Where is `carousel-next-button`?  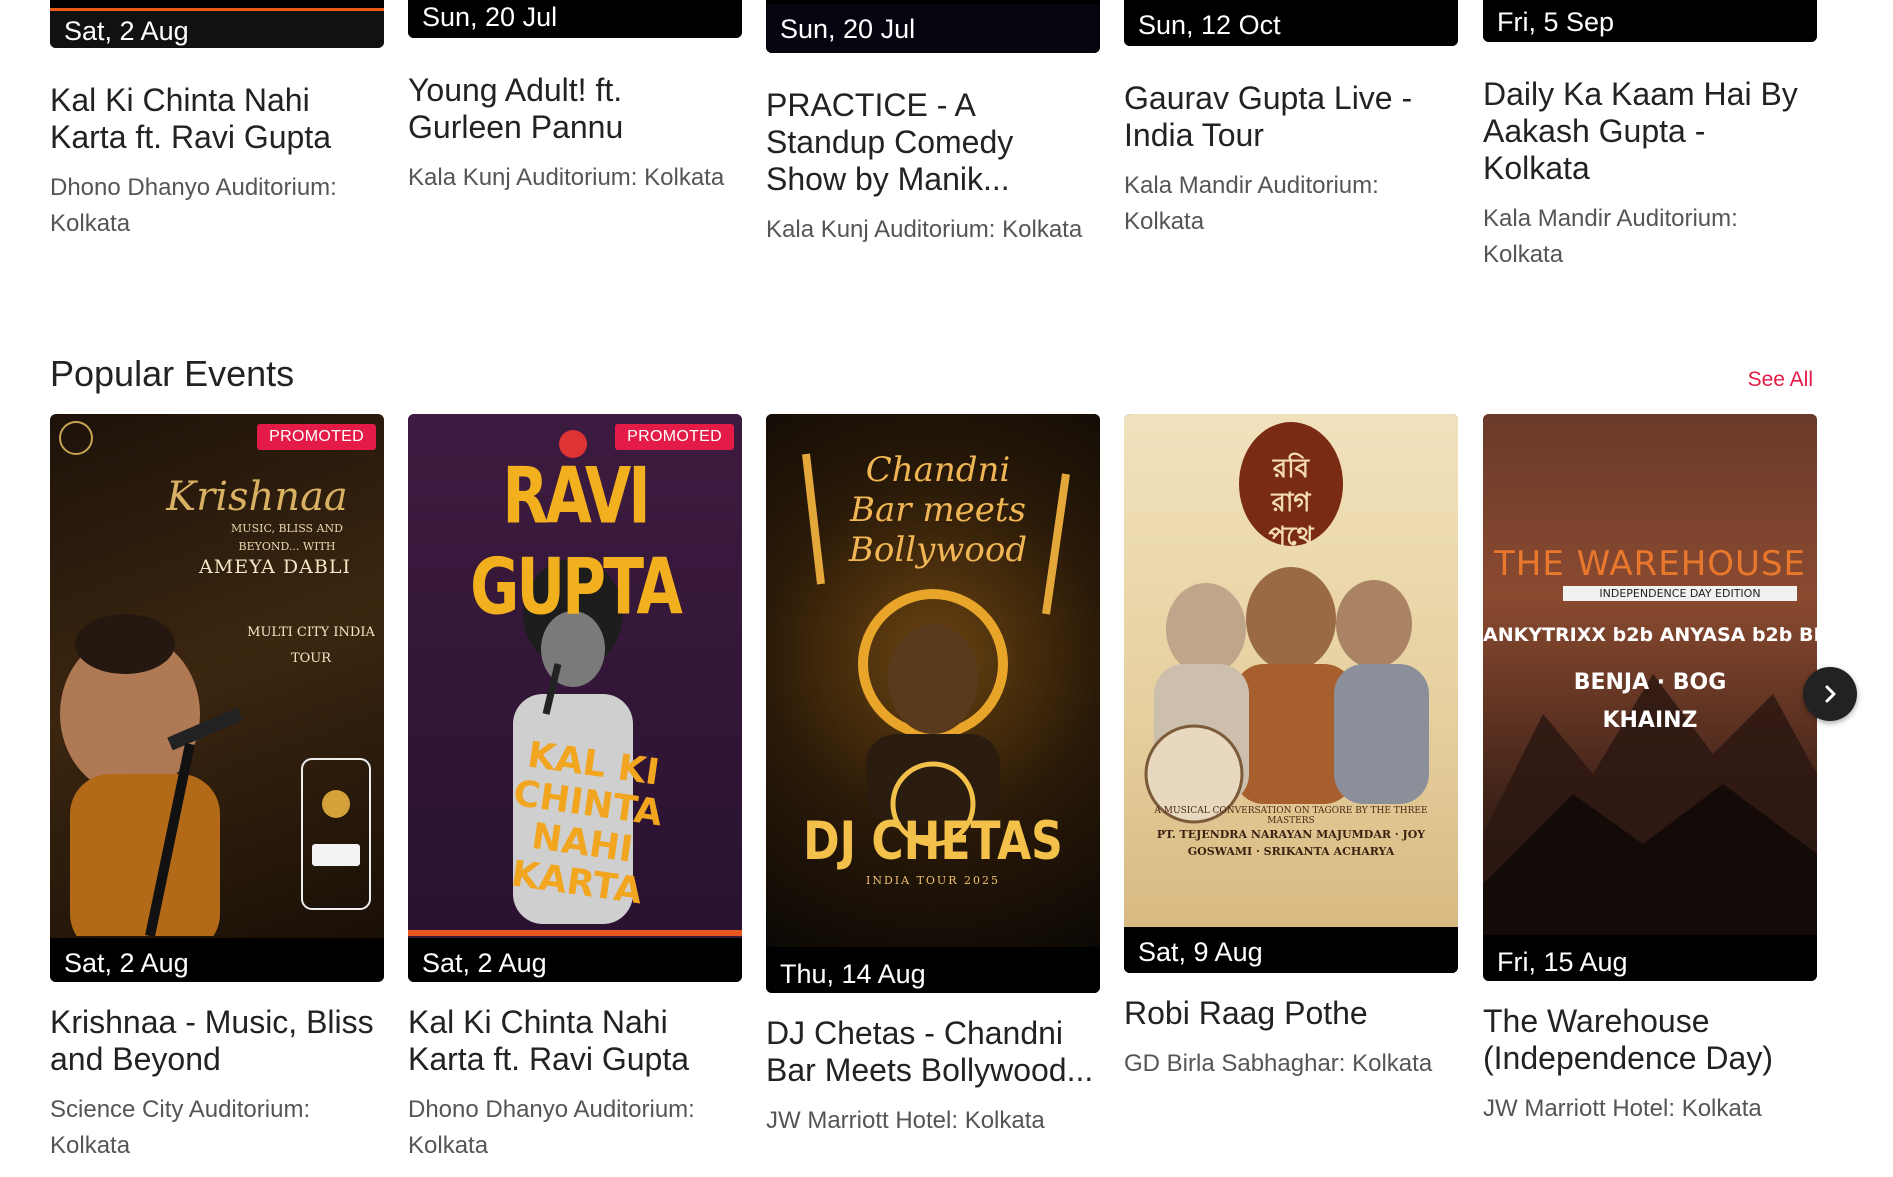 carousel-next-button is located at coordinates (1830, 694).